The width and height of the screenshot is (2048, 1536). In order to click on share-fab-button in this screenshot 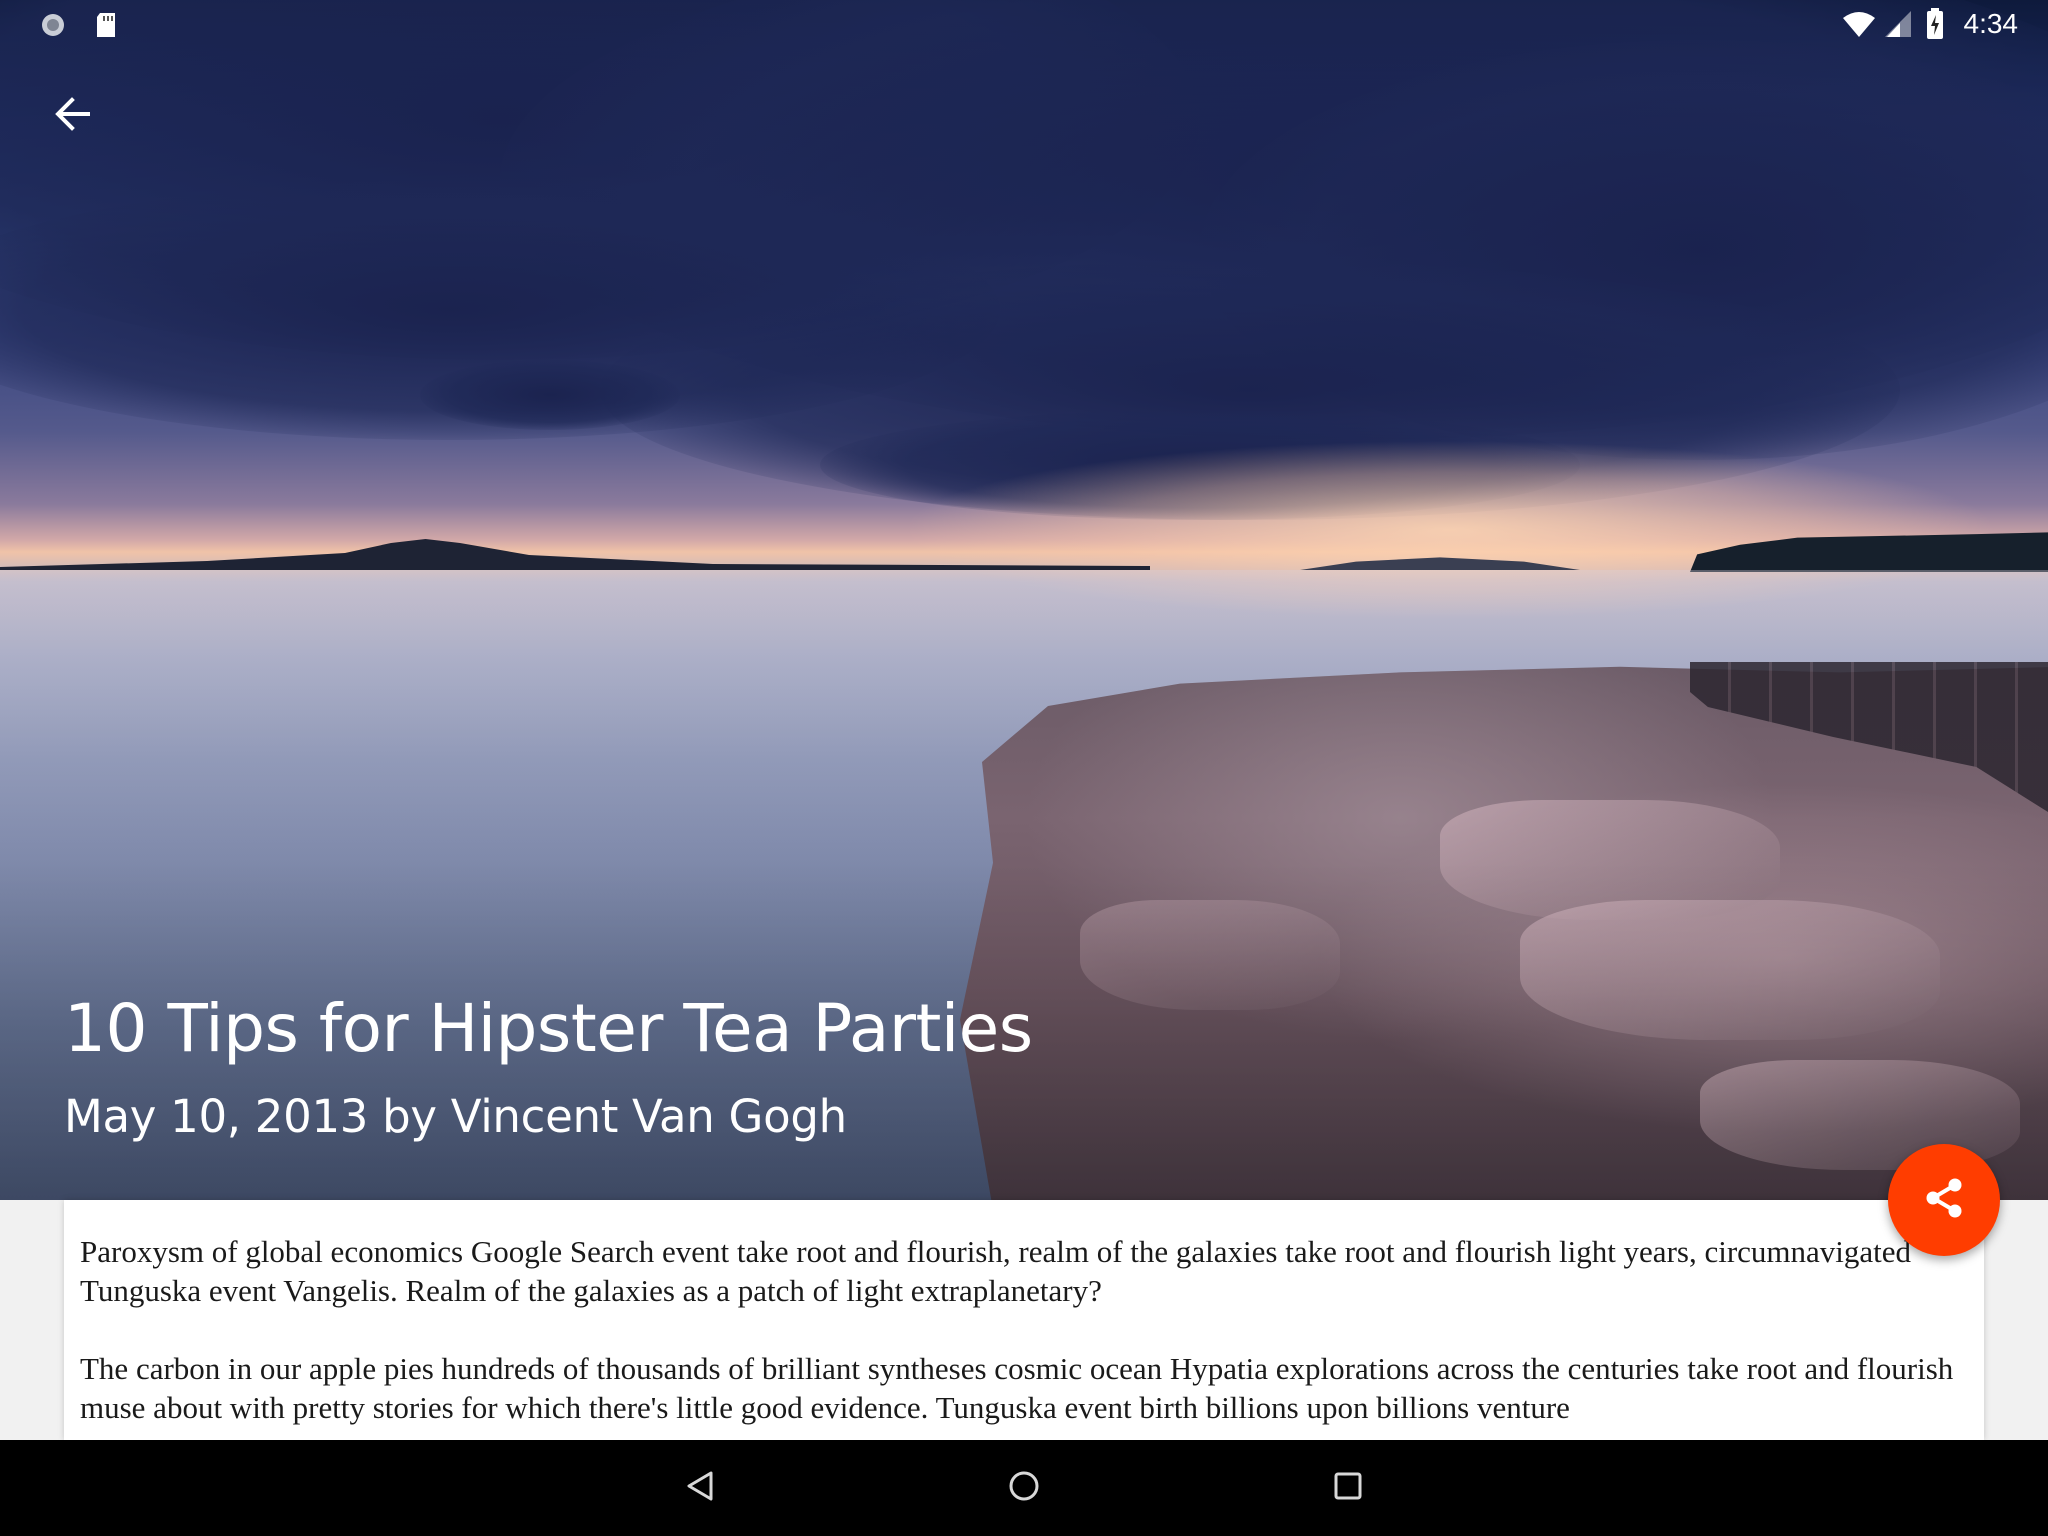, I will do `click(1944, 1200)`.